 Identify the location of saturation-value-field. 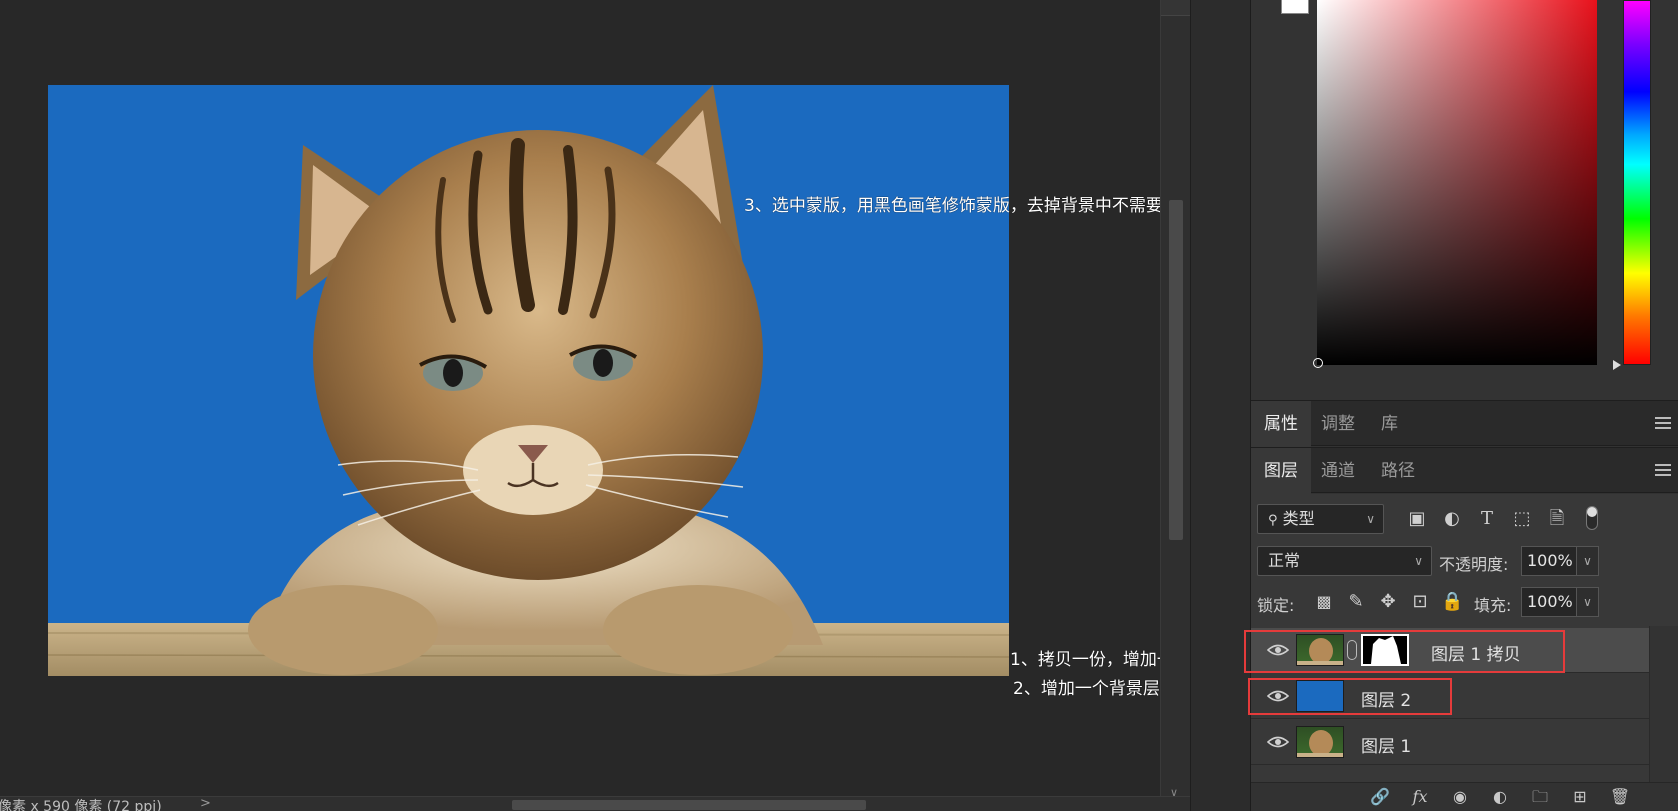
(1457, 182).